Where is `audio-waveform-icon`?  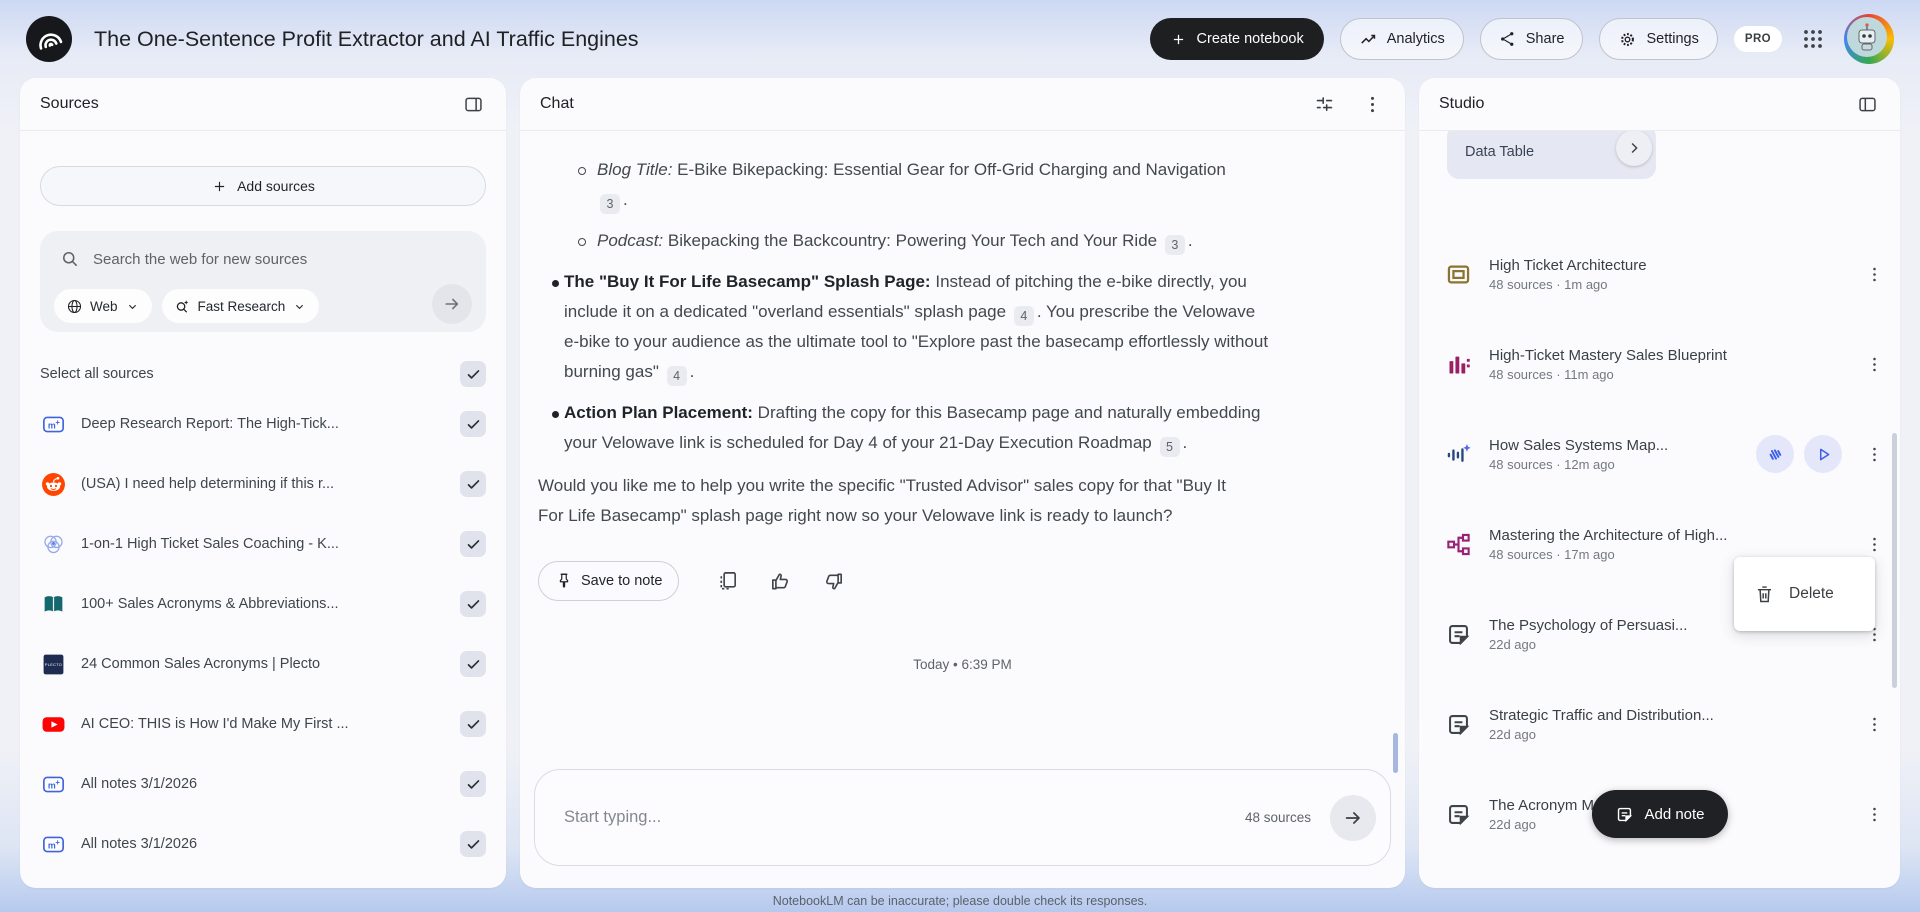 audio-waveform-icon is located at coordinates (1458, 454).